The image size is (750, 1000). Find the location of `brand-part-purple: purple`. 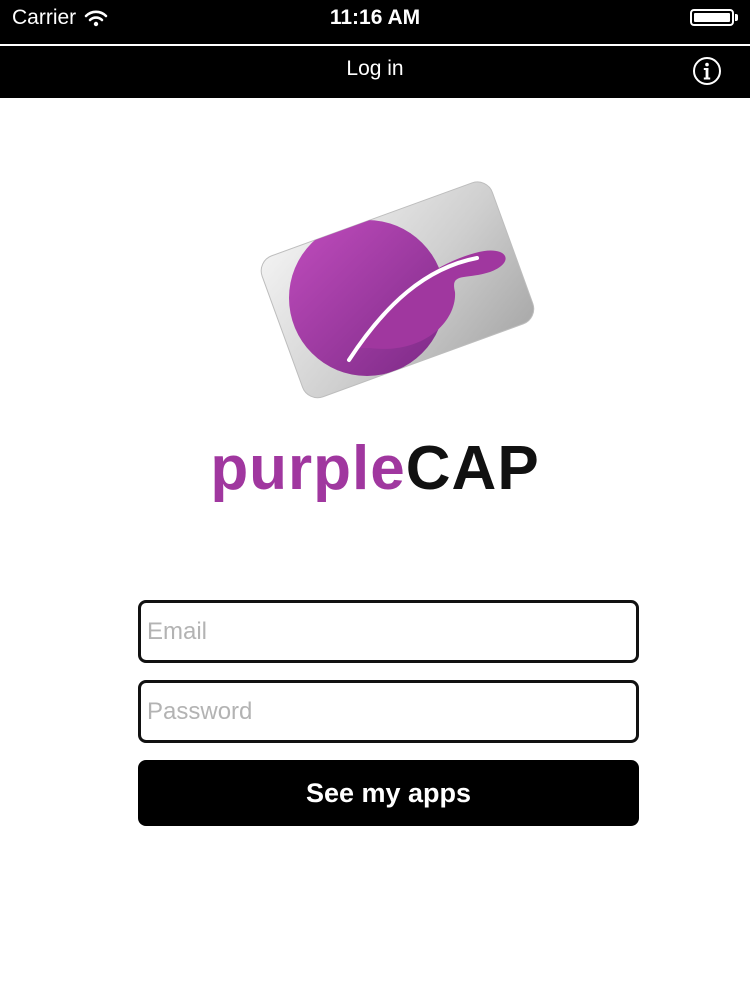

brand-part-purple: purple is located at coordinates (308, 468).